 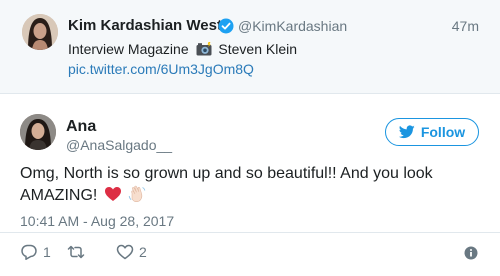 What do you see at coordinates (38, 132) in the screenshot?
I see `author-avatar` at bounding box center [38, 132].